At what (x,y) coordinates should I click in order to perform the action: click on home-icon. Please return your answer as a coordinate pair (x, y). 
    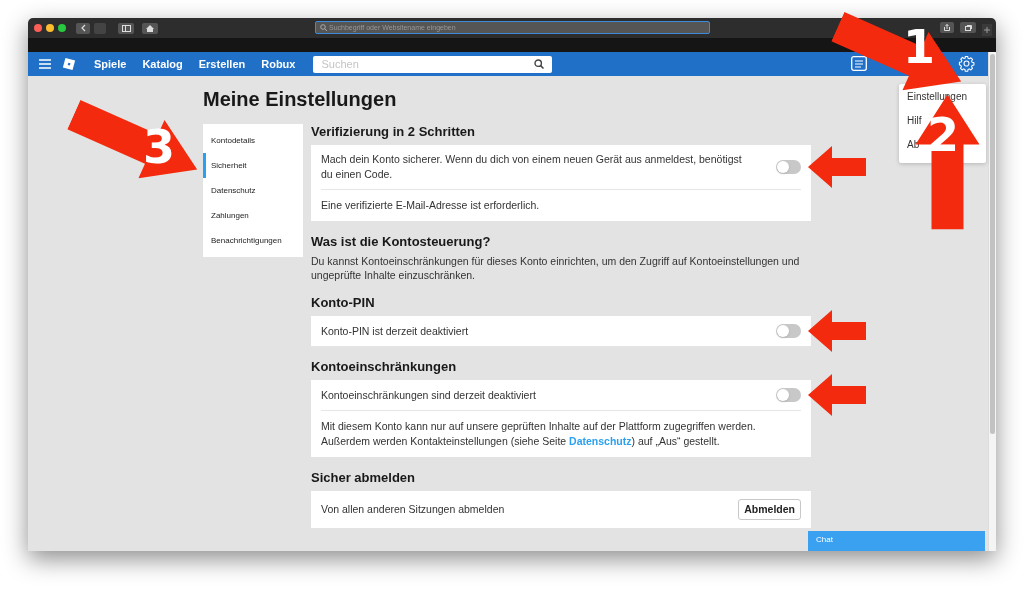
    Looking at the image, I should click on (150, 28).